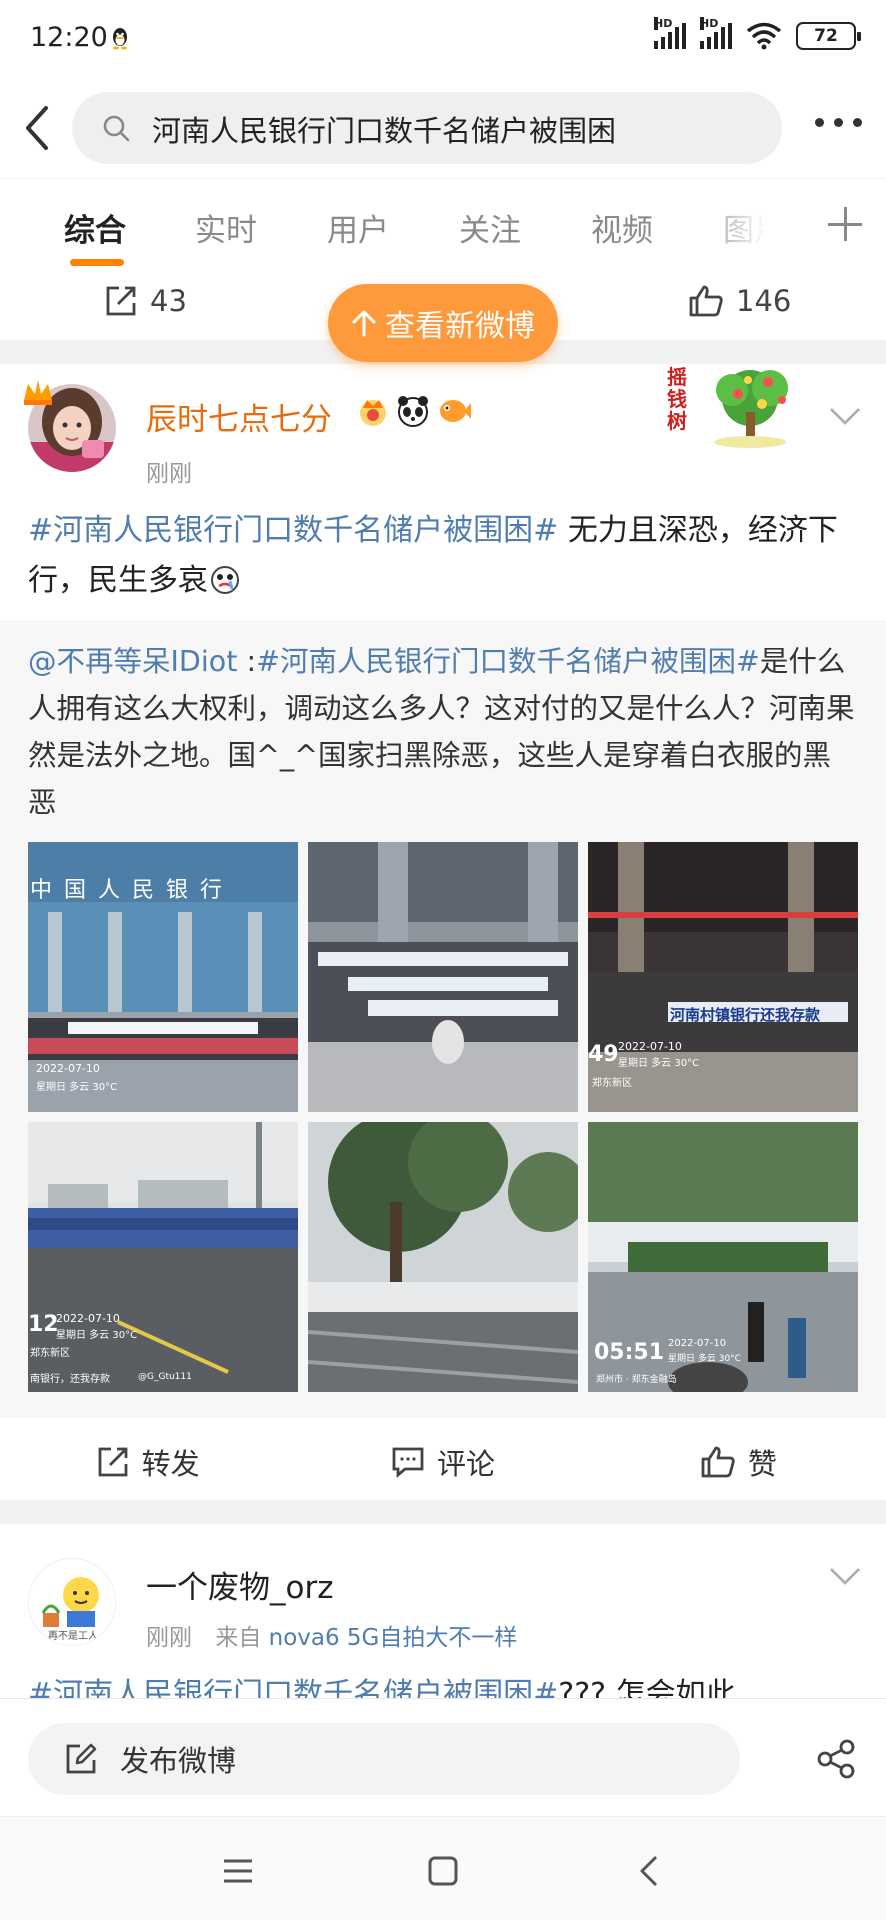 Image resolution: width=886 pixels, height=1920 pixels. Describe the element at coordinates (116, 128) in the screenshot. I see `search-icon` at that location.